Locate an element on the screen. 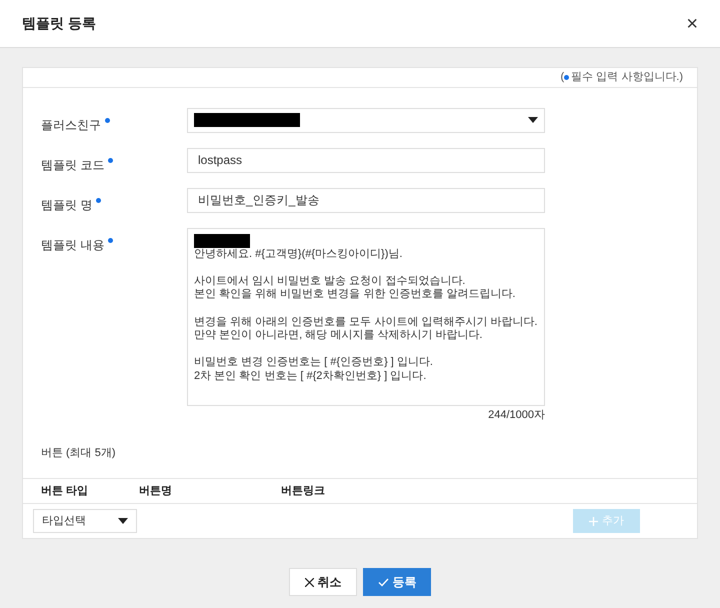 This screenshot has width=720, height=608. text-input-field: 비밀번호_인증키_발송 is located at coordinates (366, 200).